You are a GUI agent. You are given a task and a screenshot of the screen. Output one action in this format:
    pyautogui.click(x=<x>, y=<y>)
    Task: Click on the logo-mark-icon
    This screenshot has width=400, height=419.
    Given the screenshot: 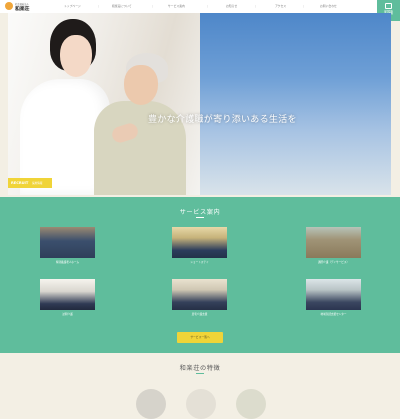 What is the action you would take?
    pyautogui.click(x=9, y=6)
    